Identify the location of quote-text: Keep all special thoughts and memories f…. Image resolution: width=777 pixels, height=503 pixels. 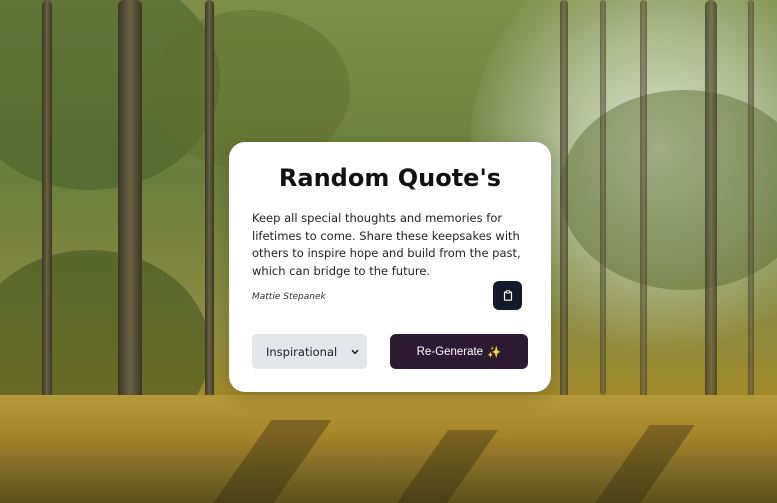
(386, 244).